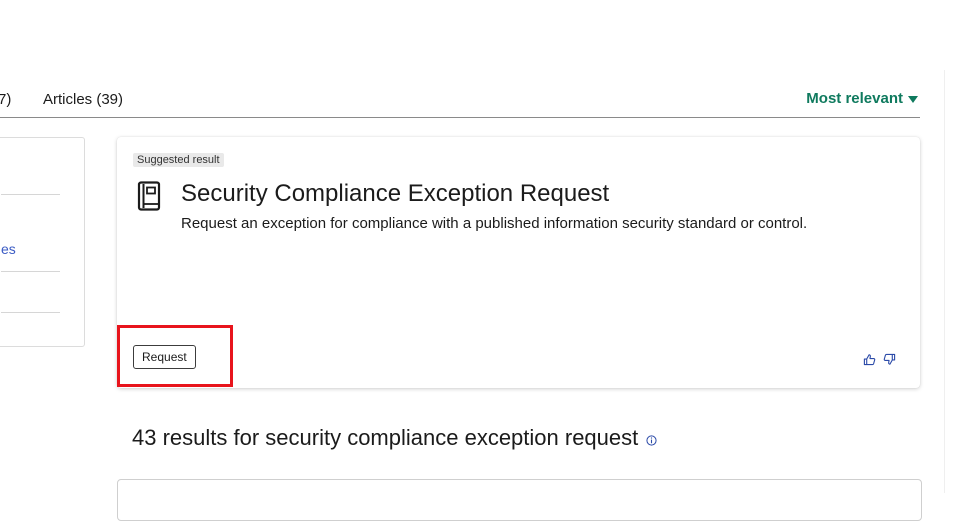 This screenshot has width=955, height=521. Describe the element at coordinates (519, 500) in the screenshot. I see `result-card` at that location.